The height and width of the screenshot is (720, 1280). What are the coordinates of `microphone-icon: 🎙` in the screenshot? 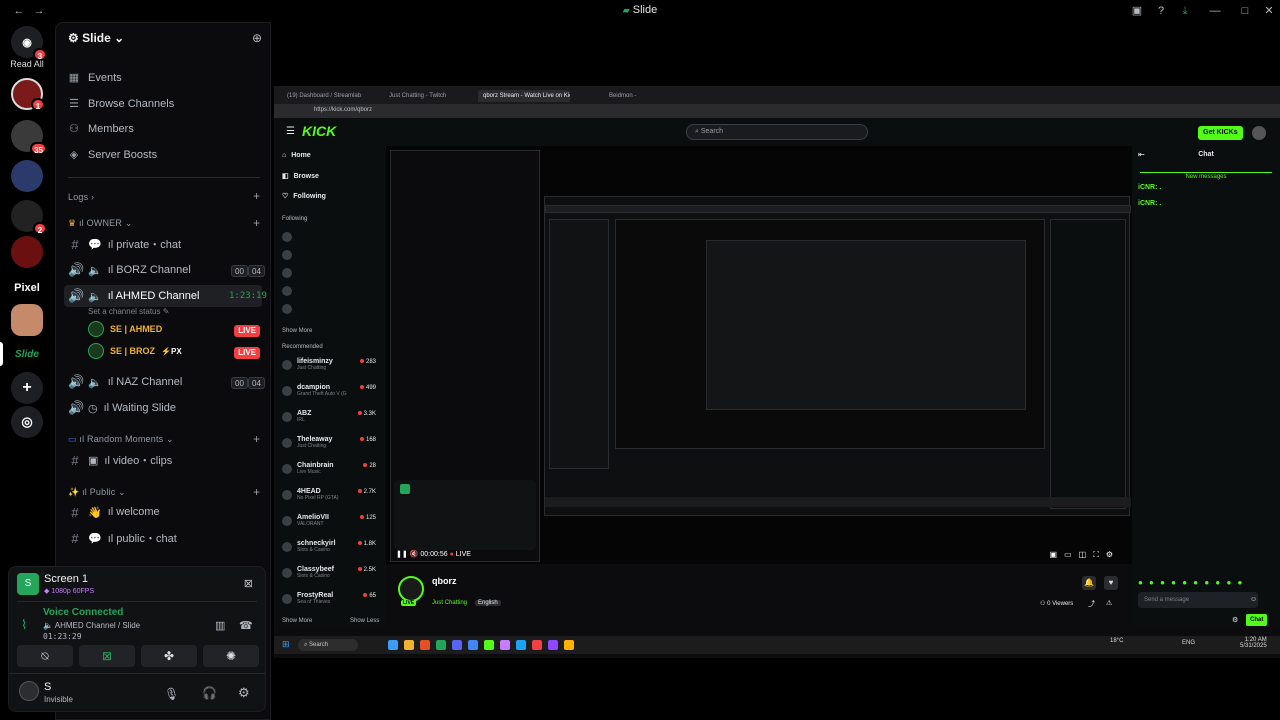 It's located at (171, 694).